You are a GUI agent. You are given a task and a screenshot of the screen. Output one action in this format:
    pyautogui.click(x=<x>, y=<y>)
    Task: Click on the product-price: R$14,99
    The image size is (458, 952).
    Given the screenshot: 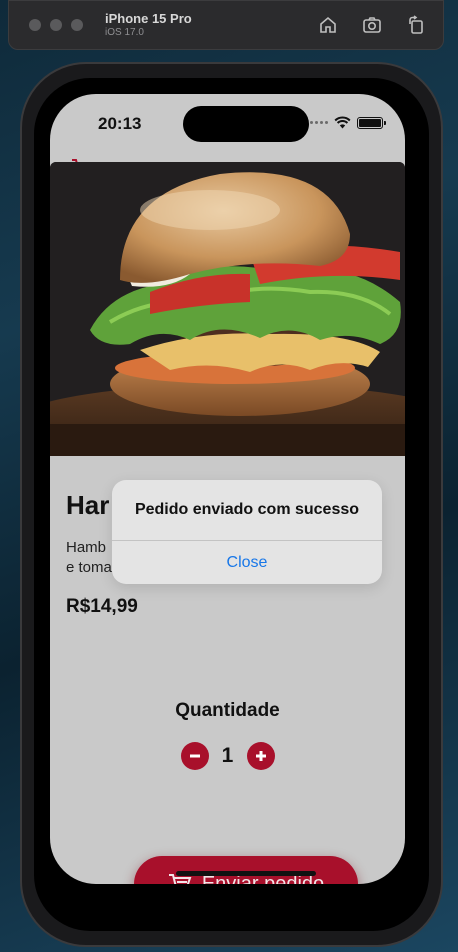 What is the action you would take?
    pyautogui.click(x=102, y=606)
    